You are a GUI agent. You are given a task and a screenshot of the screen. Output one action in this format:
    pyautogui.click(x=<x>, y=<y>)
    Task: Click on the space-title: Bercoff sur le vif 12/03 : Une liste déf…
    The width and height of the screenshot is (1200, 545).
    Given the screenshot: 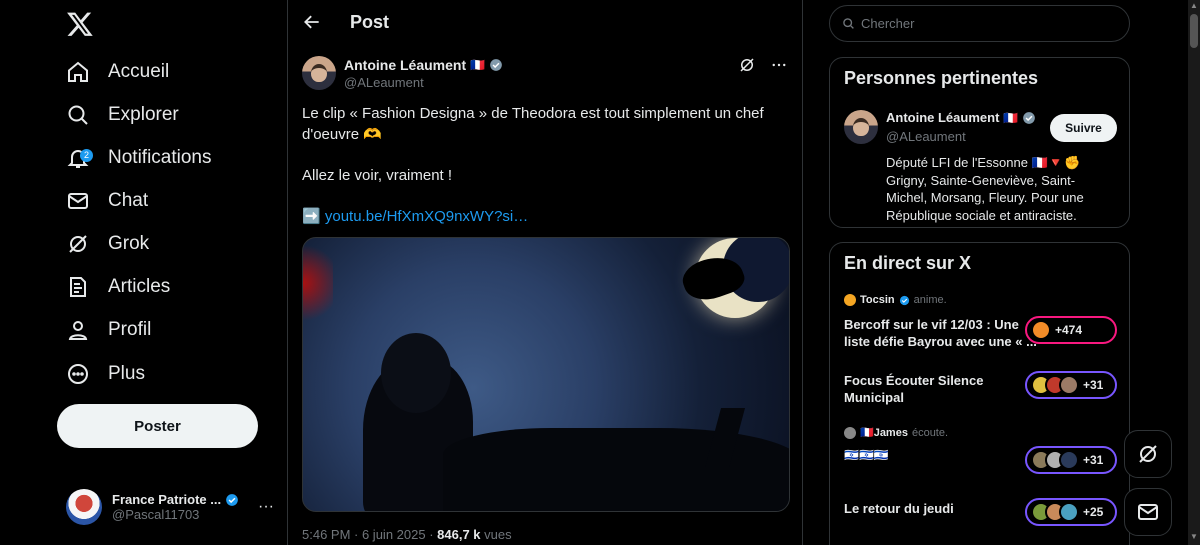 What is the action you would take?
    pyautogui.click(x=940, y=333)
    